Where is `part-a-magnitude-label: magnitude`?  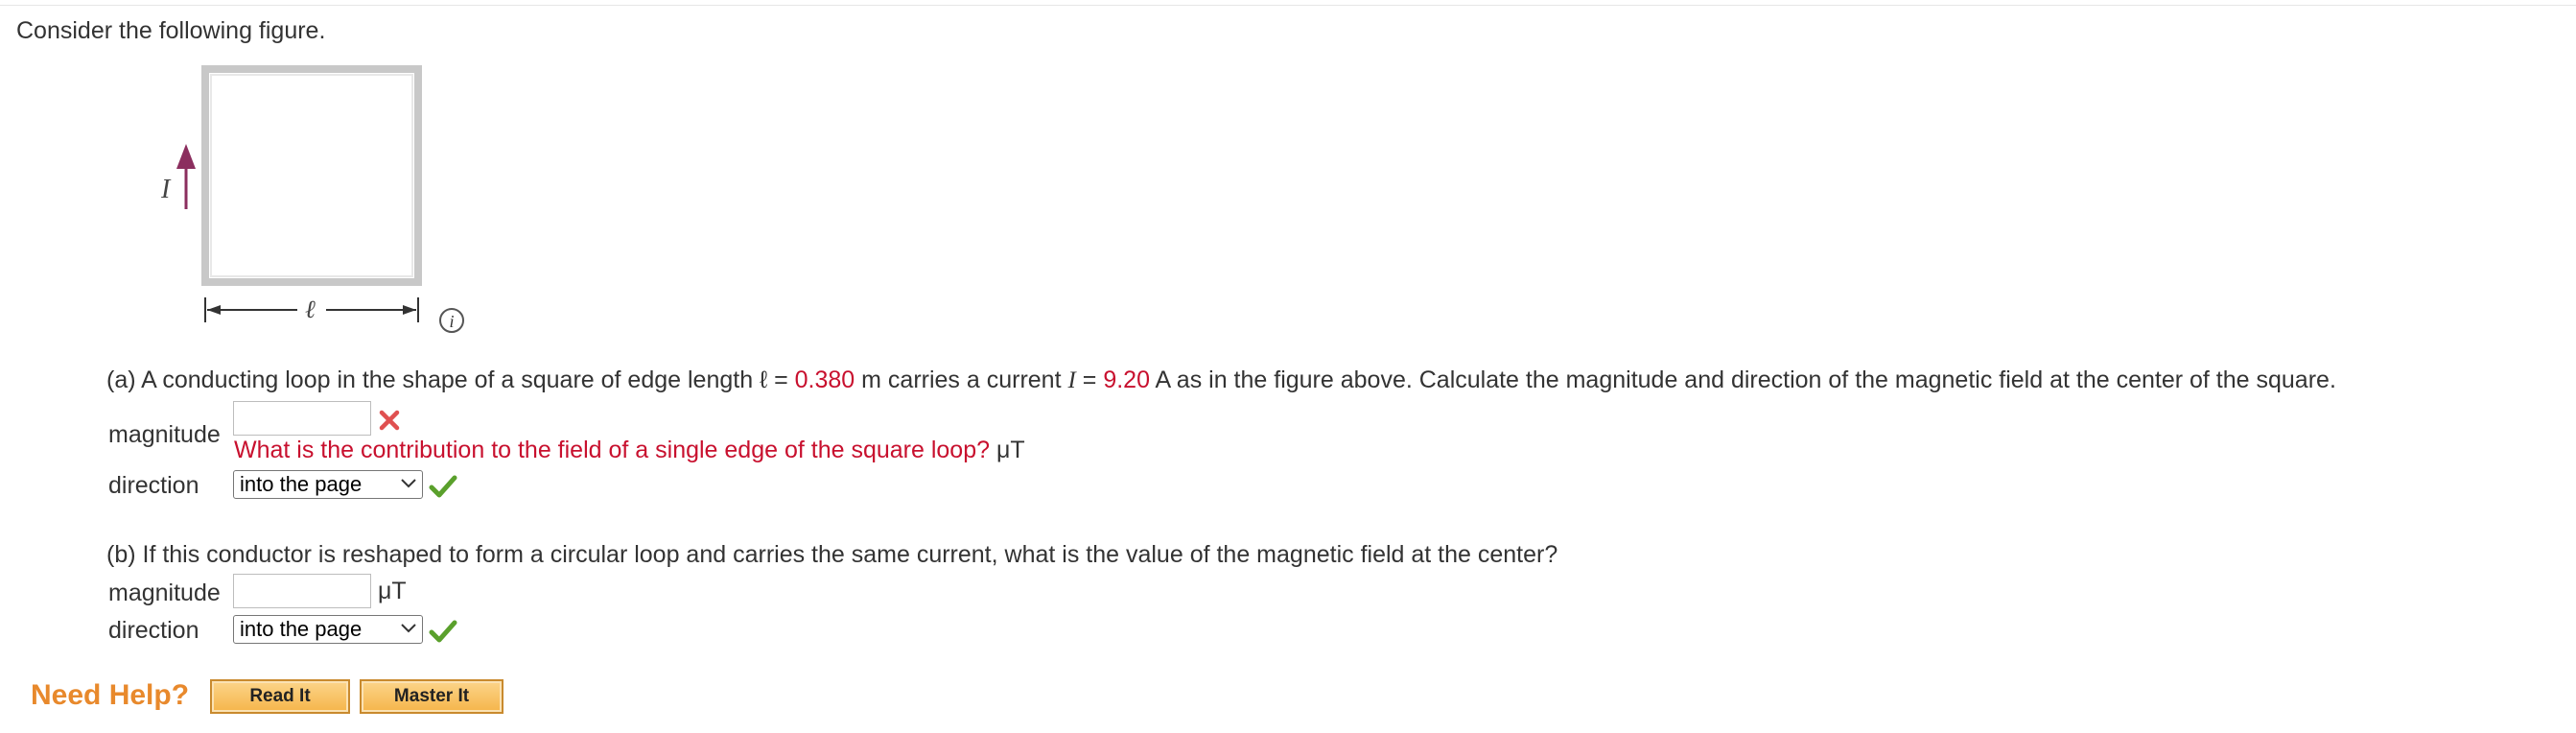 part-a-magnitude-label: magnitude is located at coordinates (164, 434).